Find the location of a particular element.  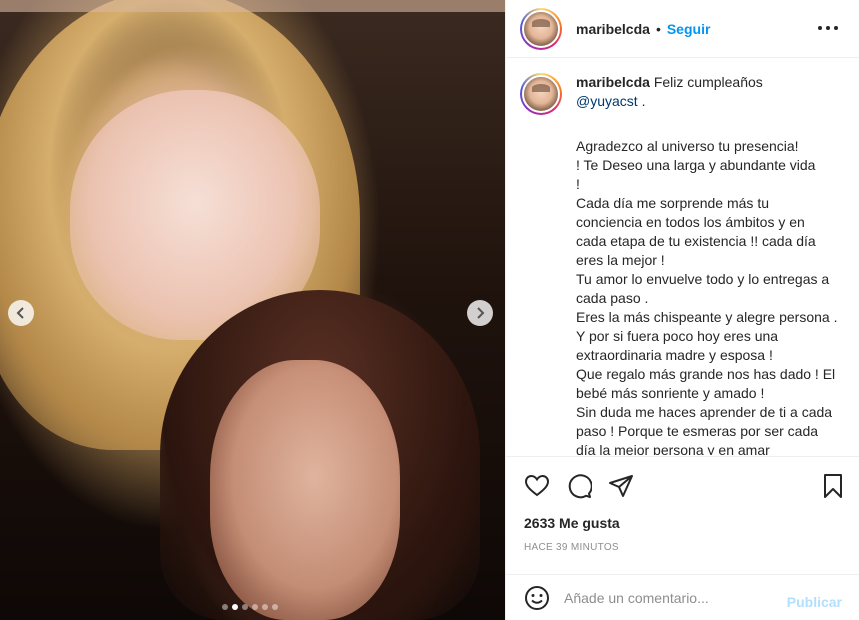

caption-intro: Feliz cumpleaños is located at coordinates (708, 82).